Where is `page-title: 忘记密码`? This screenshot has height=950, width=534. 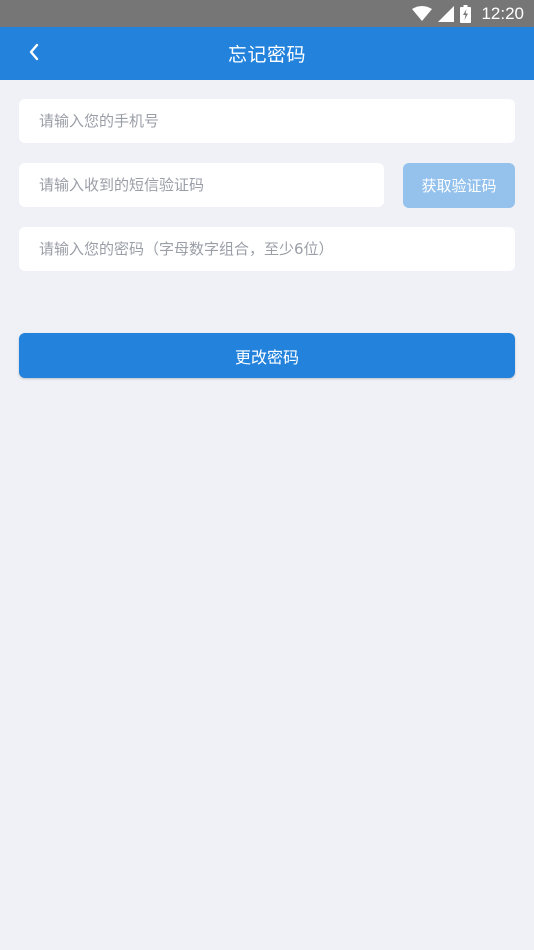
page-title: 忘记密码 is located at coordinates (266, 55).